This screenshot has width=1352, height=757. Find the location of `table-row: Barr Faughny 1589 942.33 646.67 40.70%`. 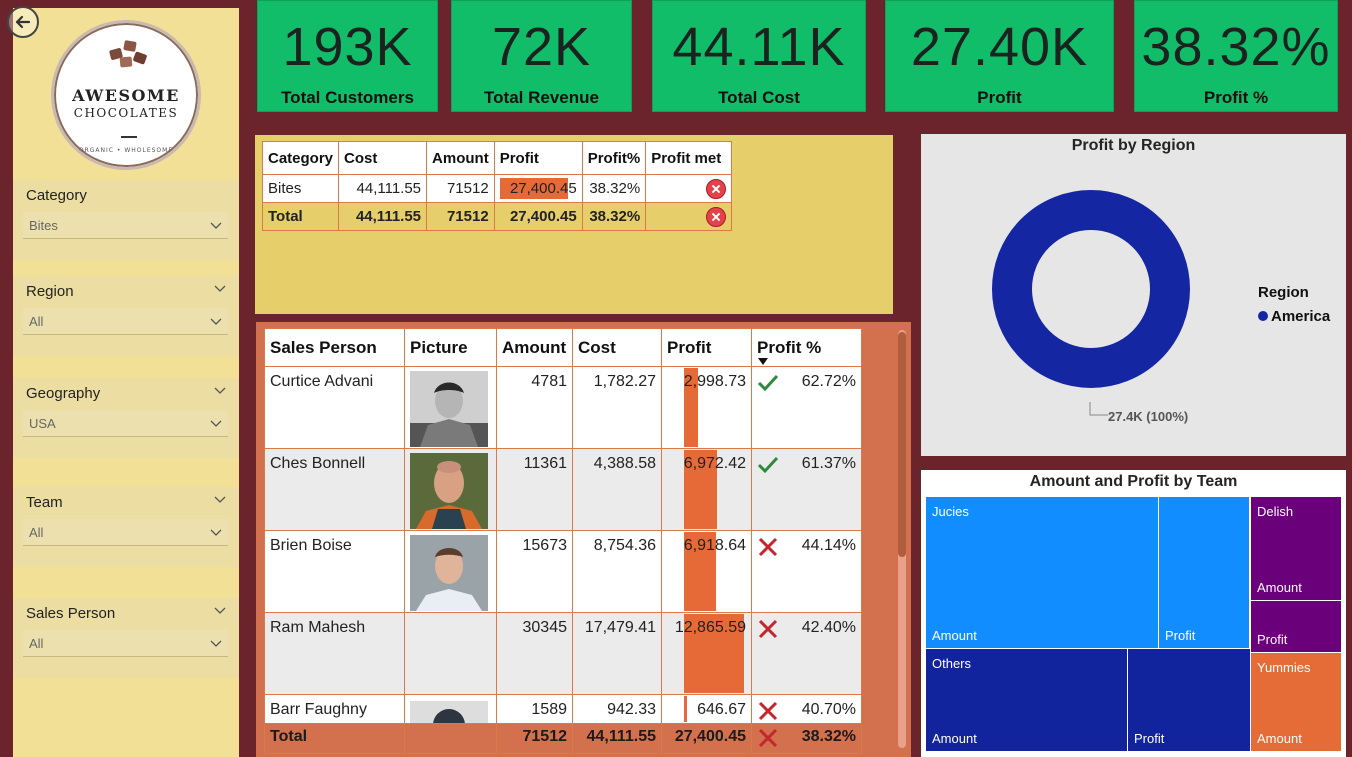

table-row: Barr Faughny 1589 942.33 646.67 40.70% is located at coordinates (563, 709).